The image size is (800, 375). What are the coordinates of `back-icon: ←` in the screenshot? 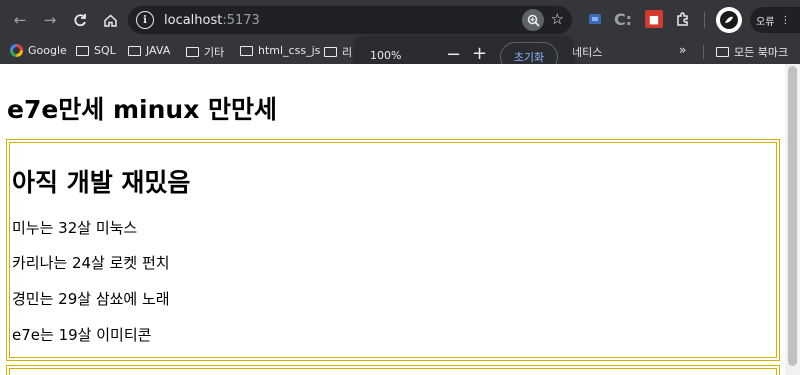 It's located at (20, 20).